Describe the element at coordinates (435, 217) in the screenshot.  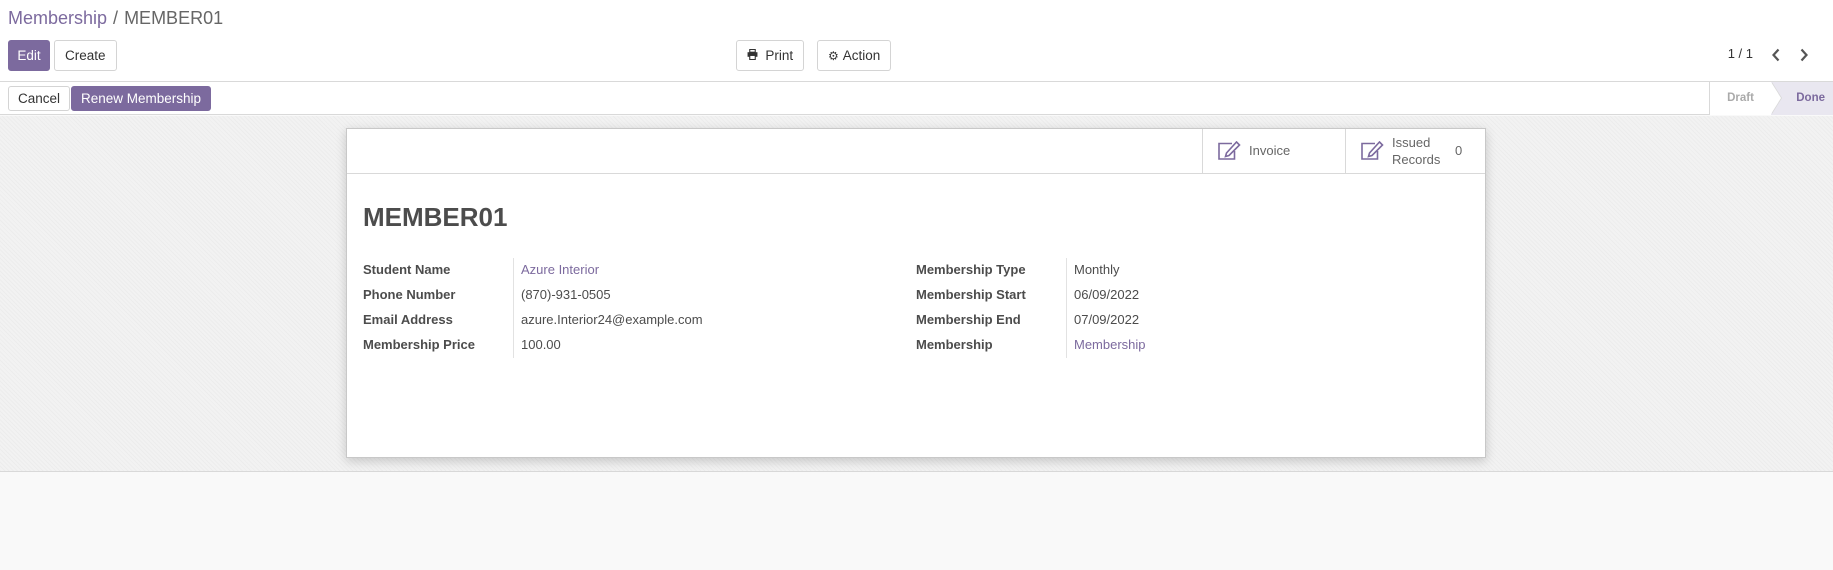
I see `record-title: MEMBER01` at that location.